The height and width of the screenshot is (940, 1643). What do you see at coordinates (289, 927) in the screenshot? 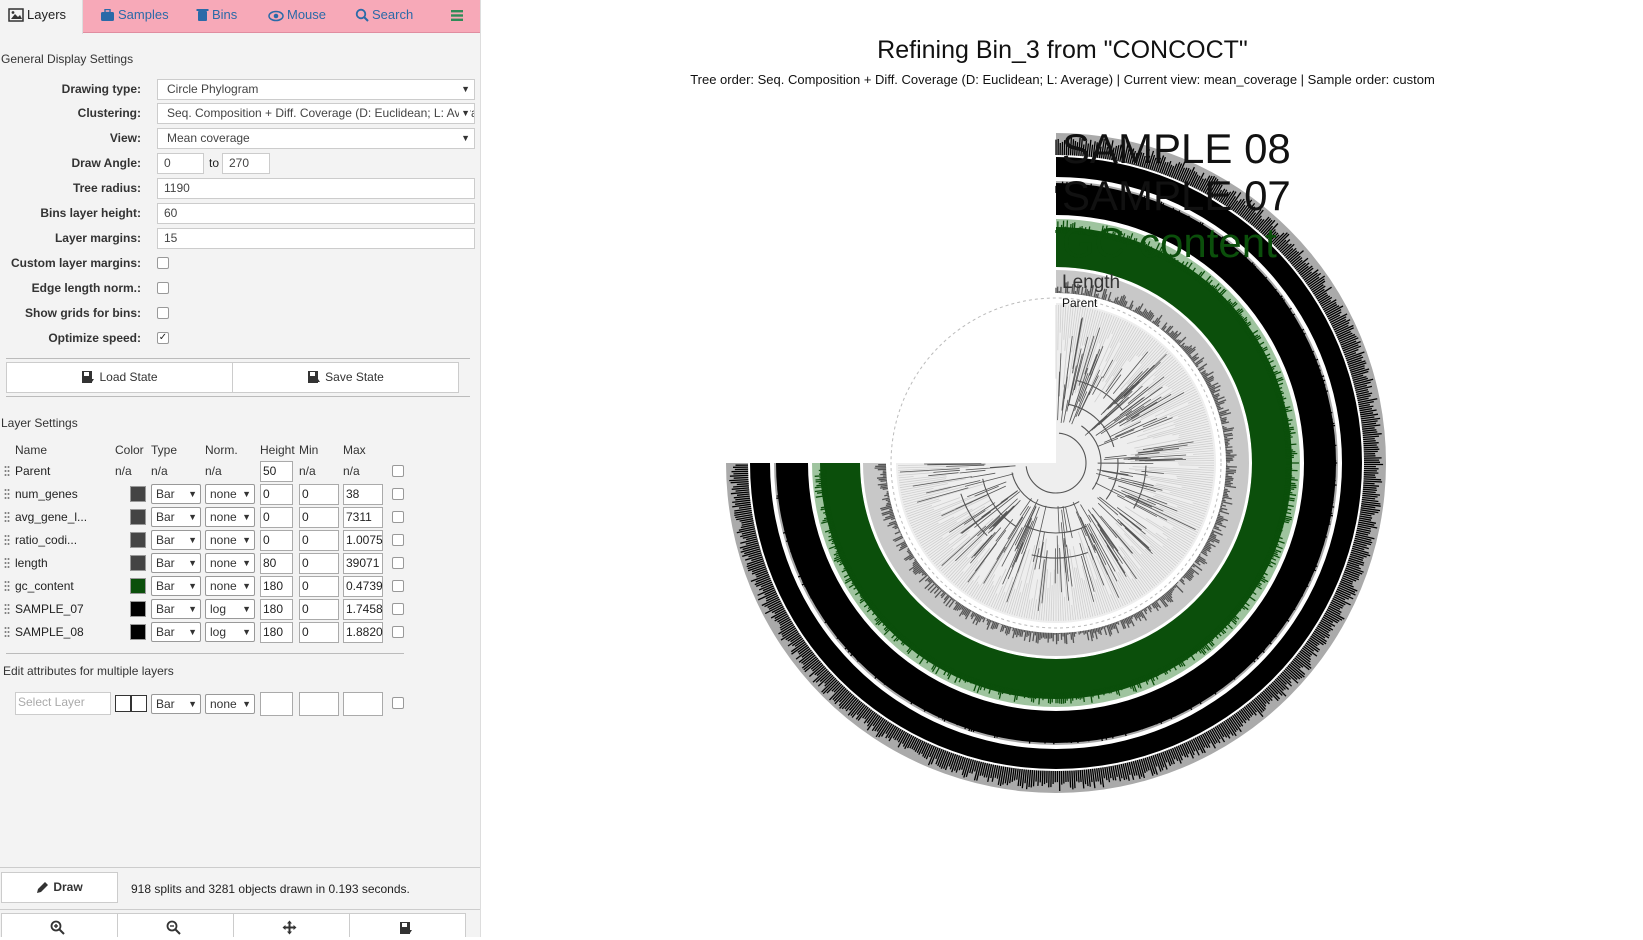
I see `center-icon` at bounding box center [289, 927].